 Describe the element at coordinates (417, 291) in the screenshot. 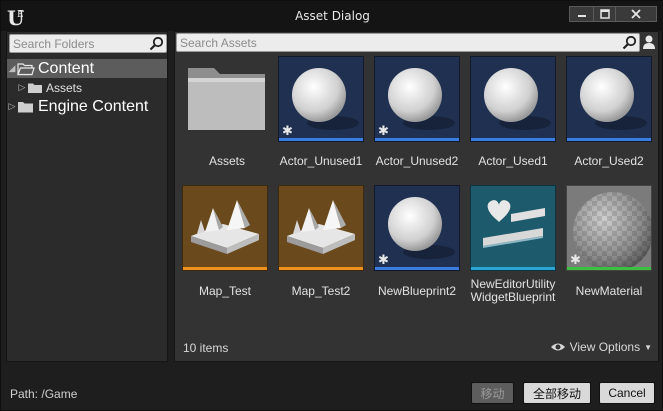

I see `asset-name: NewBlueprint2` at that location.